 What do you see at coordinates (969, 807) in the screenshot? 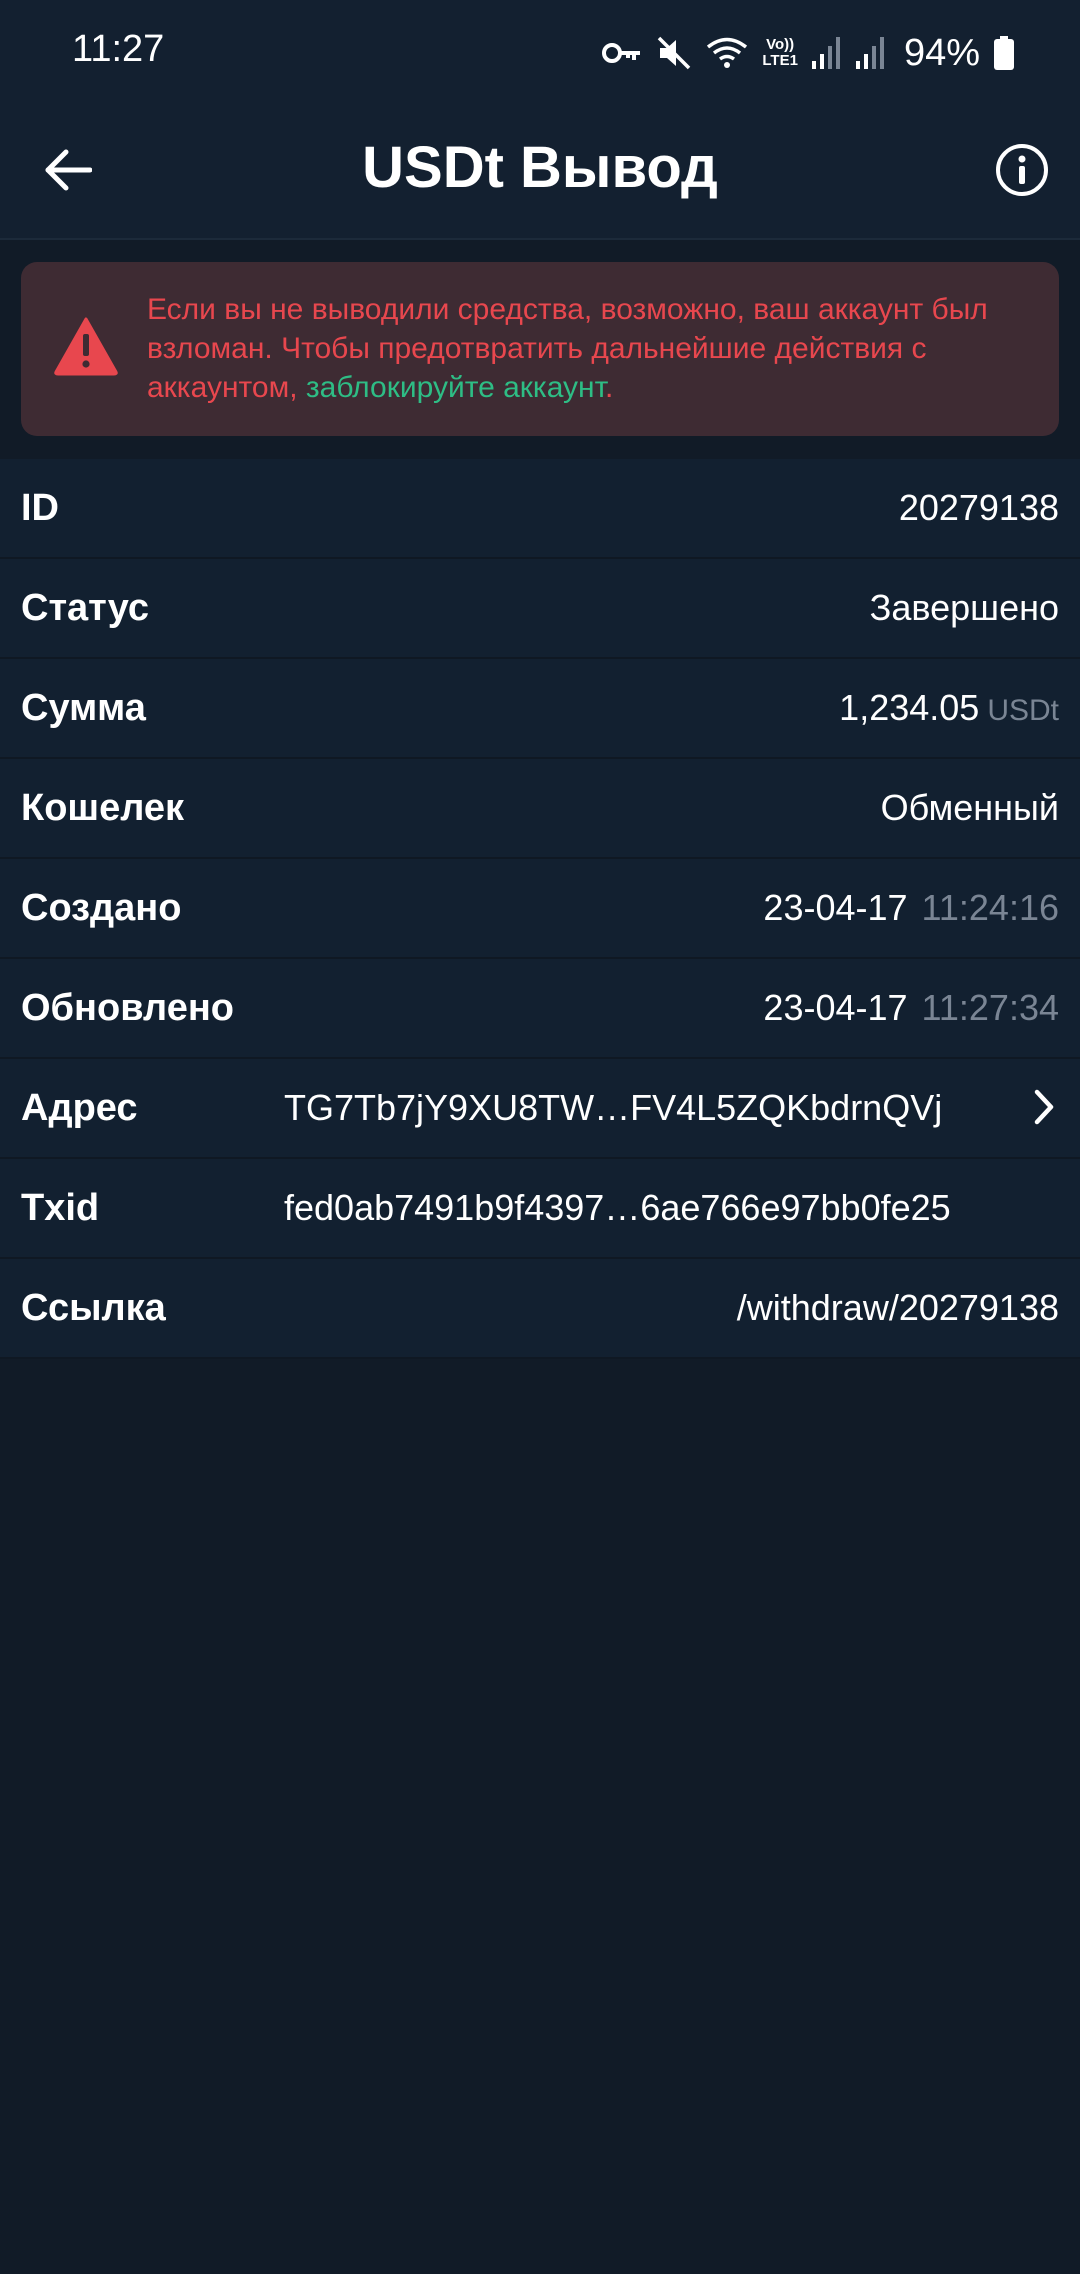
I see `wallet-value: Обменный` at bounding box center [969, 807].